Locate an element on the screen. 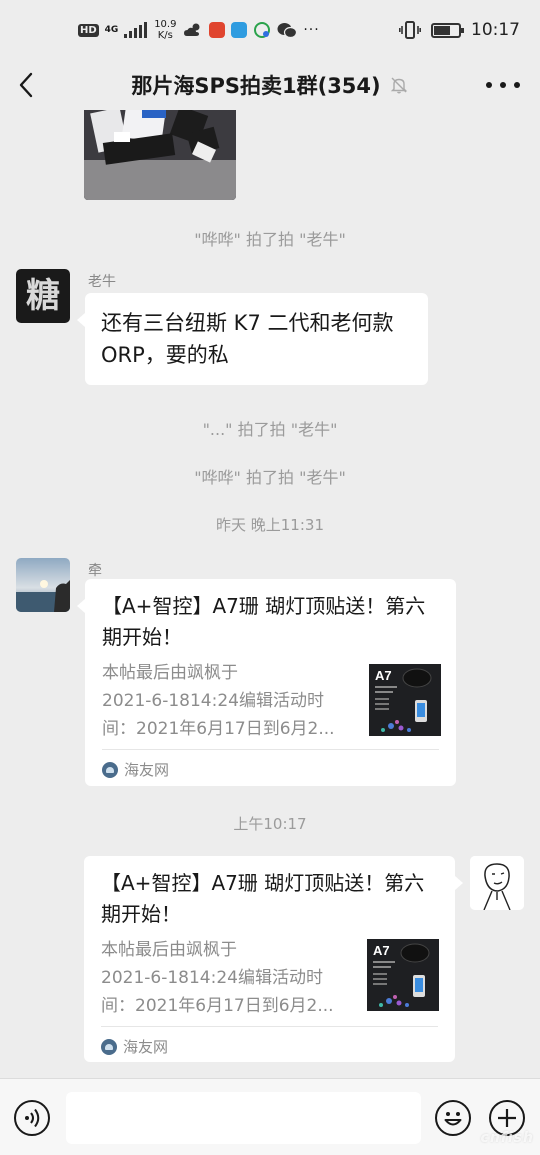 The image size is (540, 1155). avatar-self is located at coordinates (497, 883).